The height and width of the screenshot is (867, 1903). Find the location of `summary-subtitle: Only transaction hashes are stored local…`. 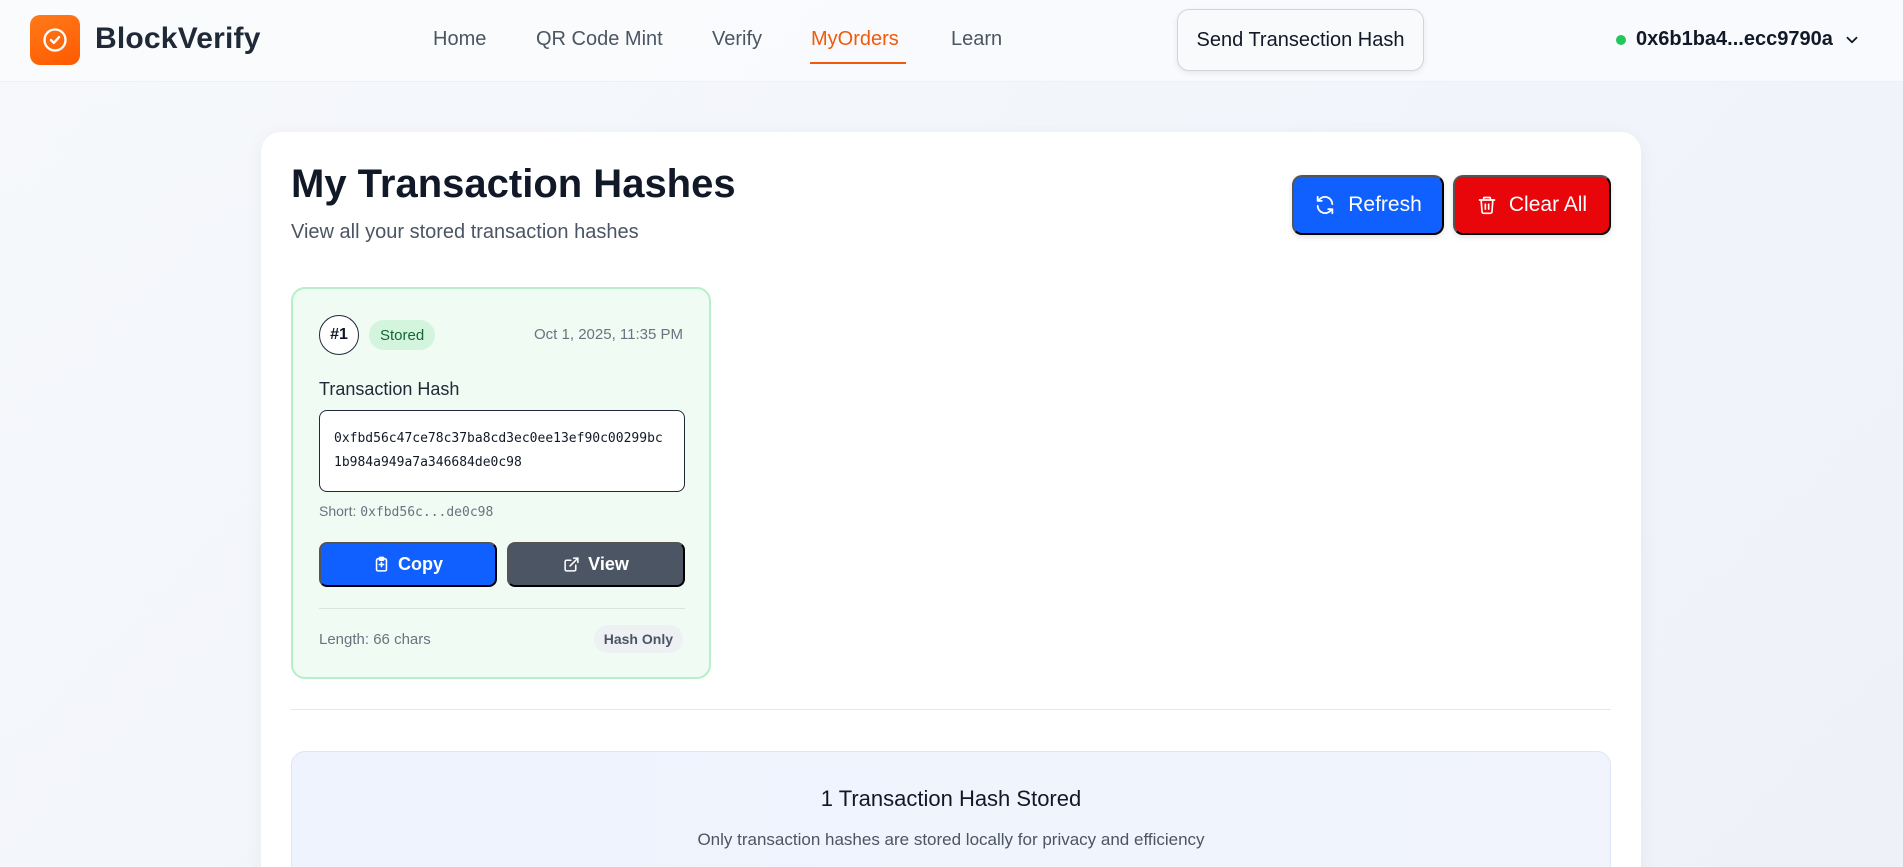

summary-subtitle: Only transaction hashes are stored local… is located at coordinates (951, 839).